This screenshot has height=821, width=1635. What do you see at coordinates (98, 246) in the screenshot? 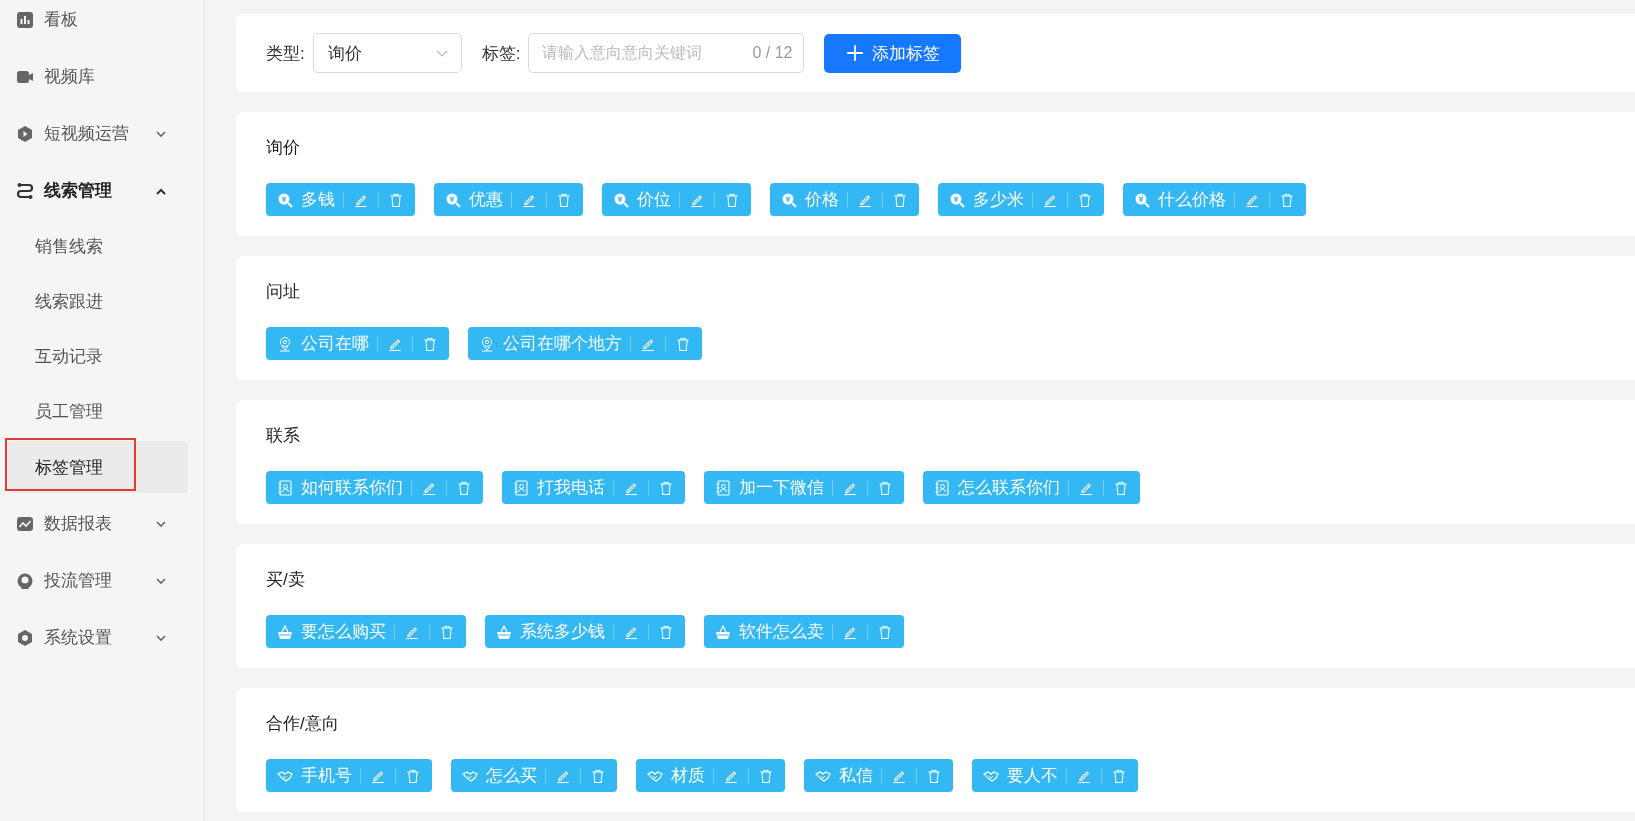
I see `submenu-item: 销售线索` at bounding box center [98, 246].